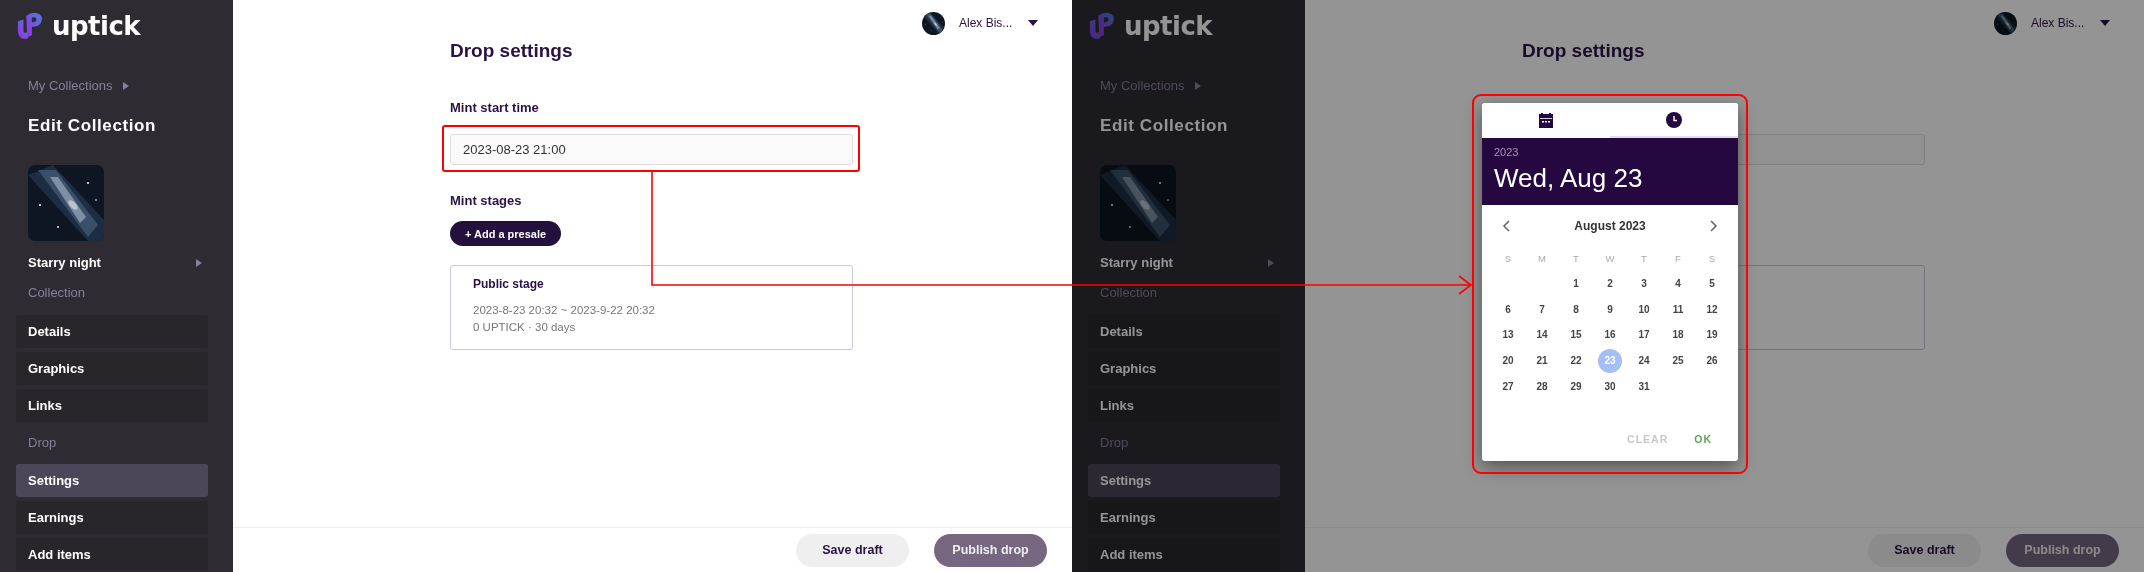 Image resolution: width=2144 pixels, height=572 pixels. I want to click on calendar-day: 17, so click(1644, 335).